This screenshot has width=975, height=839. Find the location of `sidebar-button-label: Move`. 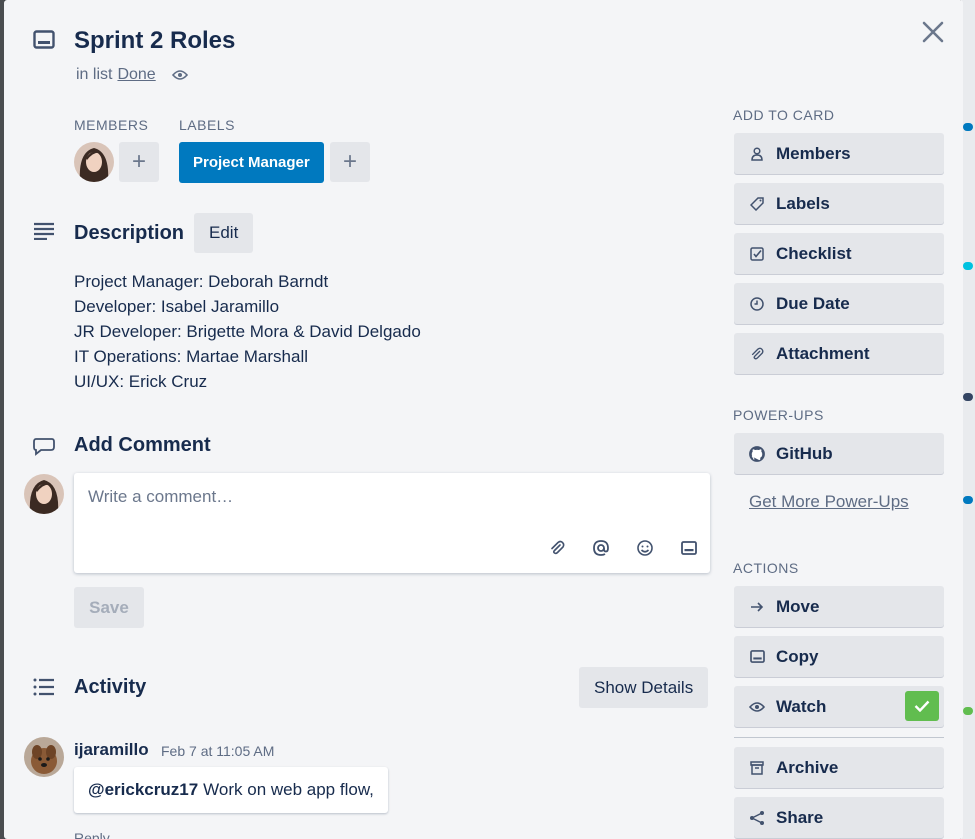

sidebar-button-label: Move is located at coordinates (798, 606).